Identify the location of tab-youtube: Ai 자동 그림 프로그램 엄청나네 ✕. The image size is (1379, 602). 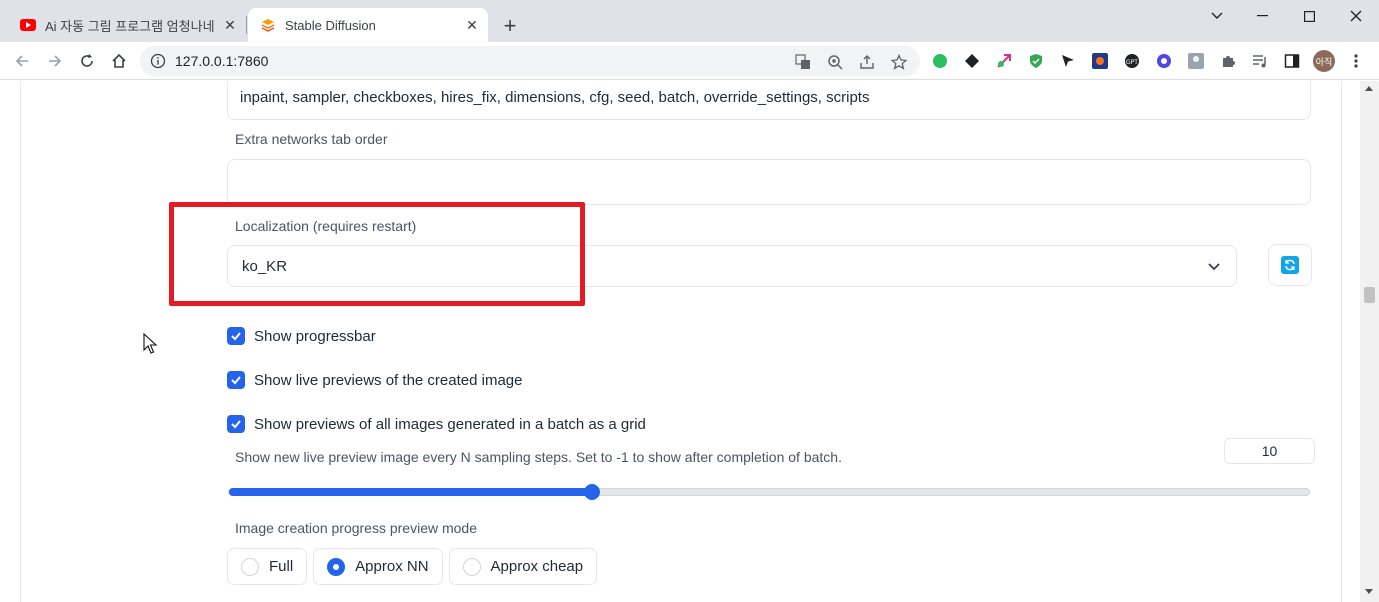
(127, 25).